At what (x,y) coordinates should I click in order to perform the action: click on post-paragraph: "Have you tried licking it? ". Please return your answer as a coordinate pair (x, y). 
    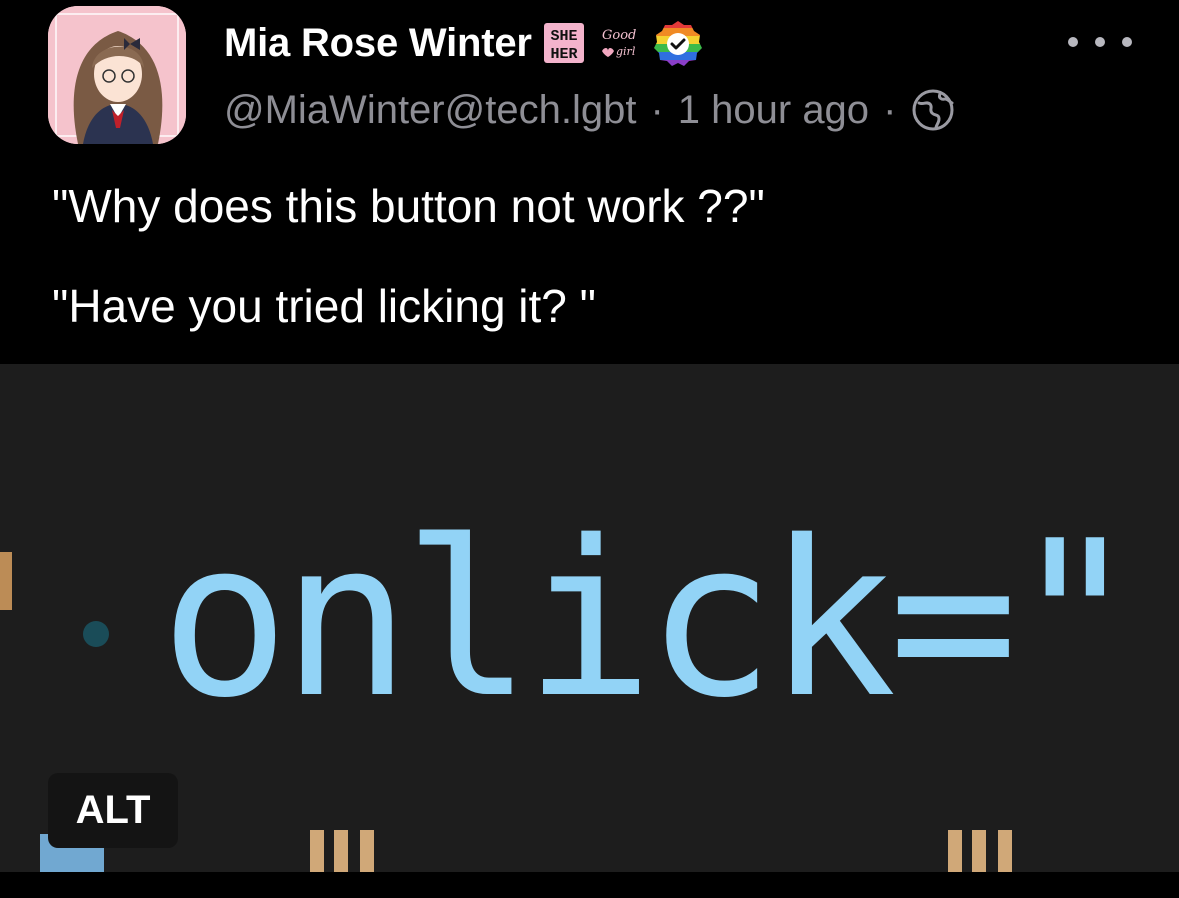
    Looking at the image, I should click on (324, 306).